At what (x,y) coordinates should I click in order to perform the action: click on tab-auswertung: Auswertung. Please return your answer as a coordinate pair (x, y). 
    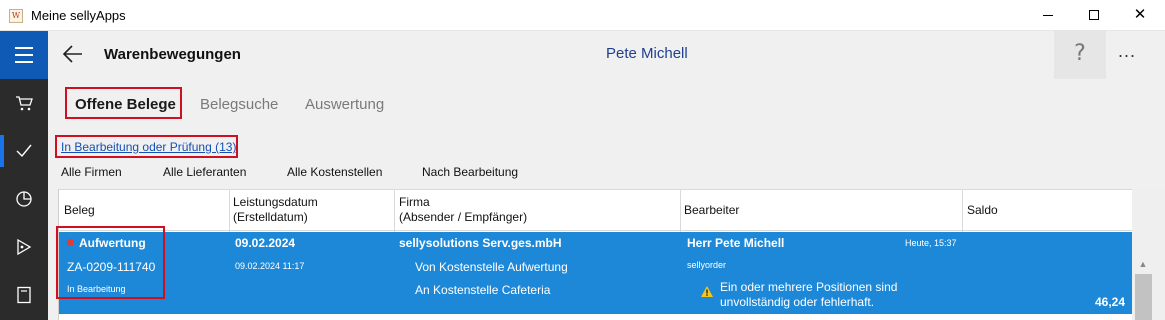
    Looking at the image, I should click on (344, 104).